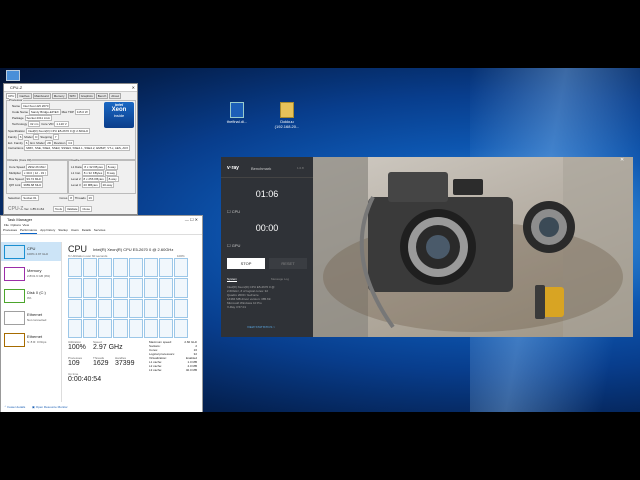  I want to click on menu-view: View, so click(26, 225).